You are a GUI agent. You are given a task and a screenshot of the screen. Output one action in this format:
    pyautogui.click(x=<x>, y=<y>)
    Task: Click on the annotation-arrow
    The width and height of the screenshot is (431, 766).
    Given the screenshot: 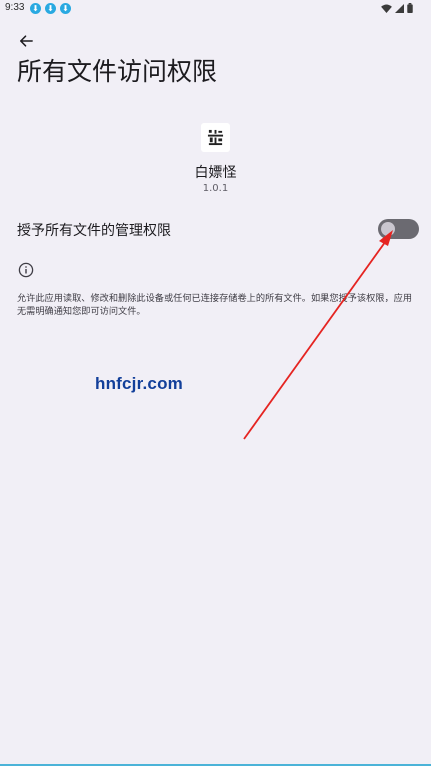 What is the action you would take?
    pyautogui.click(x=318, y=335)
    